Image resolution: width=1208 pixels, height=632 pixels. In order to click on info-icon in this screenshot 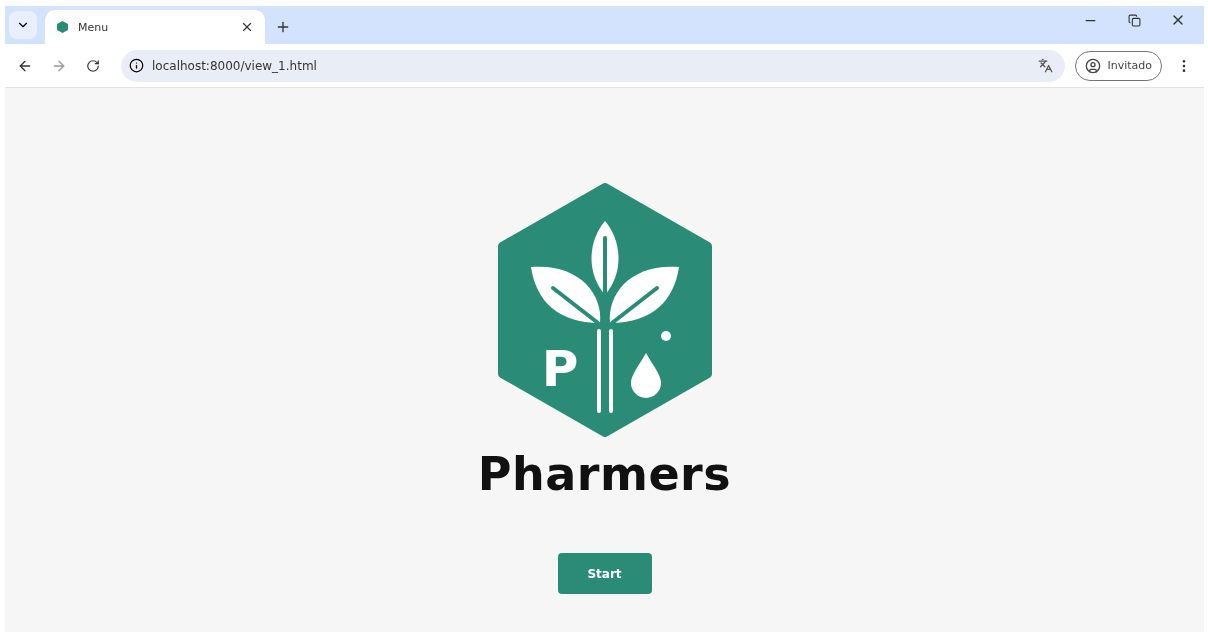, I will do `click(136, 65)`.